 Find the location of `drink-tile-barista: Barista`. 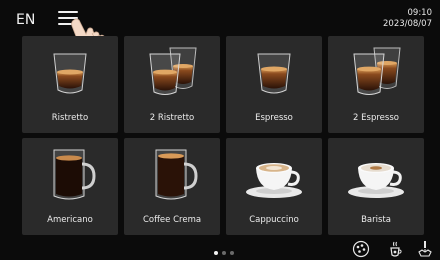

drink-tile-barista: Barista is located at coordinates (376, 186).